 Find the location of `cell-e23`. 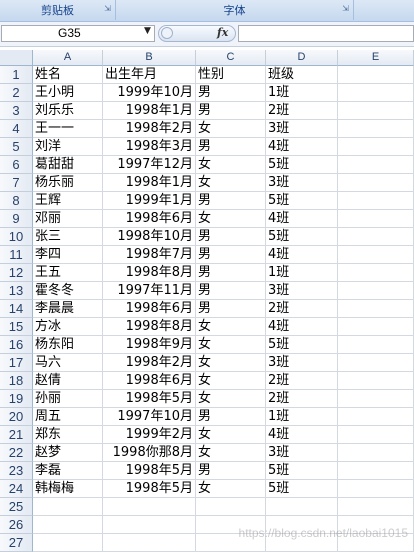

cell-e23 is located at coordinates (376, 471).